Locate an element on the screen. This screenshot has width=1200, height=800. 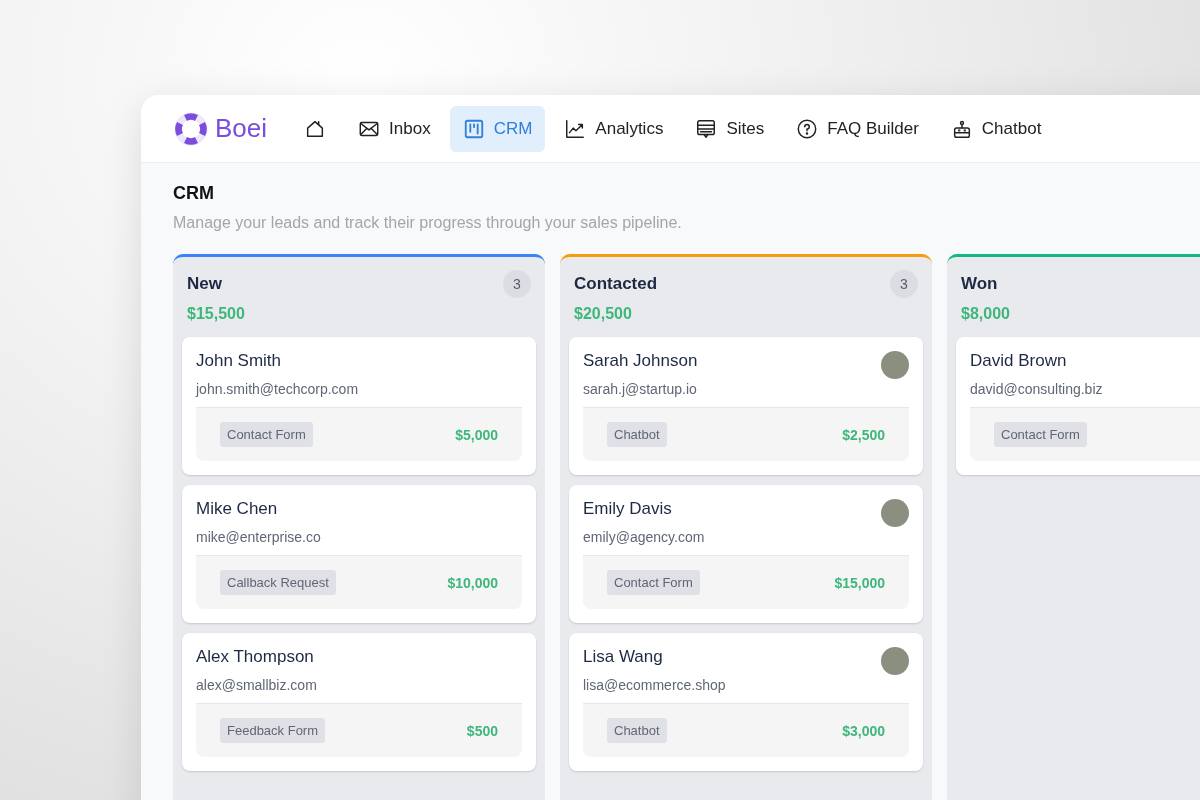
lead-name: Mike Chen is located at coordinates (237, 509).